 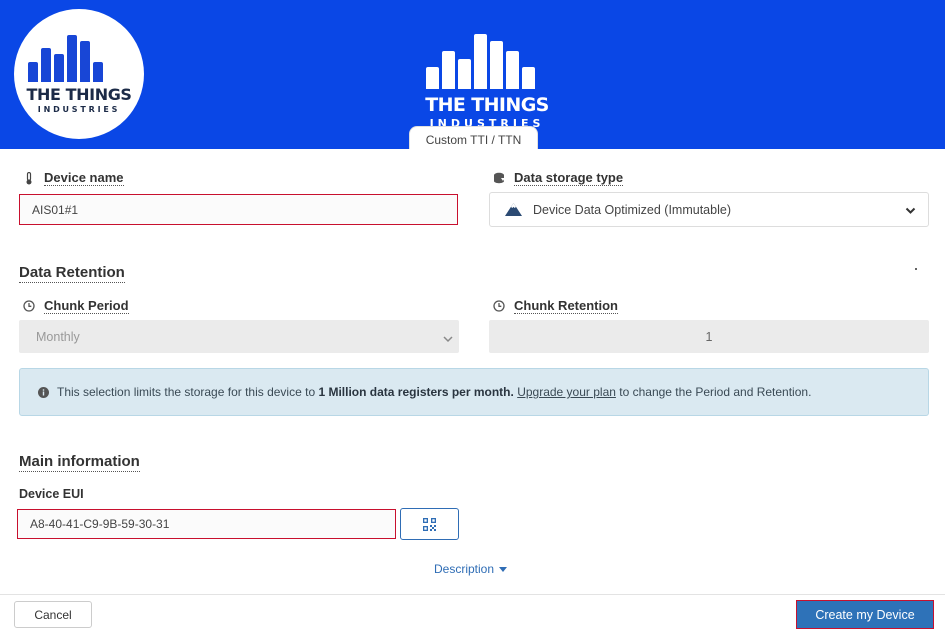 What do you see at coordinates (569, 178) in the screenshot?
I see `storage-type-label: Data storage type` at bounding box center [569, 178].